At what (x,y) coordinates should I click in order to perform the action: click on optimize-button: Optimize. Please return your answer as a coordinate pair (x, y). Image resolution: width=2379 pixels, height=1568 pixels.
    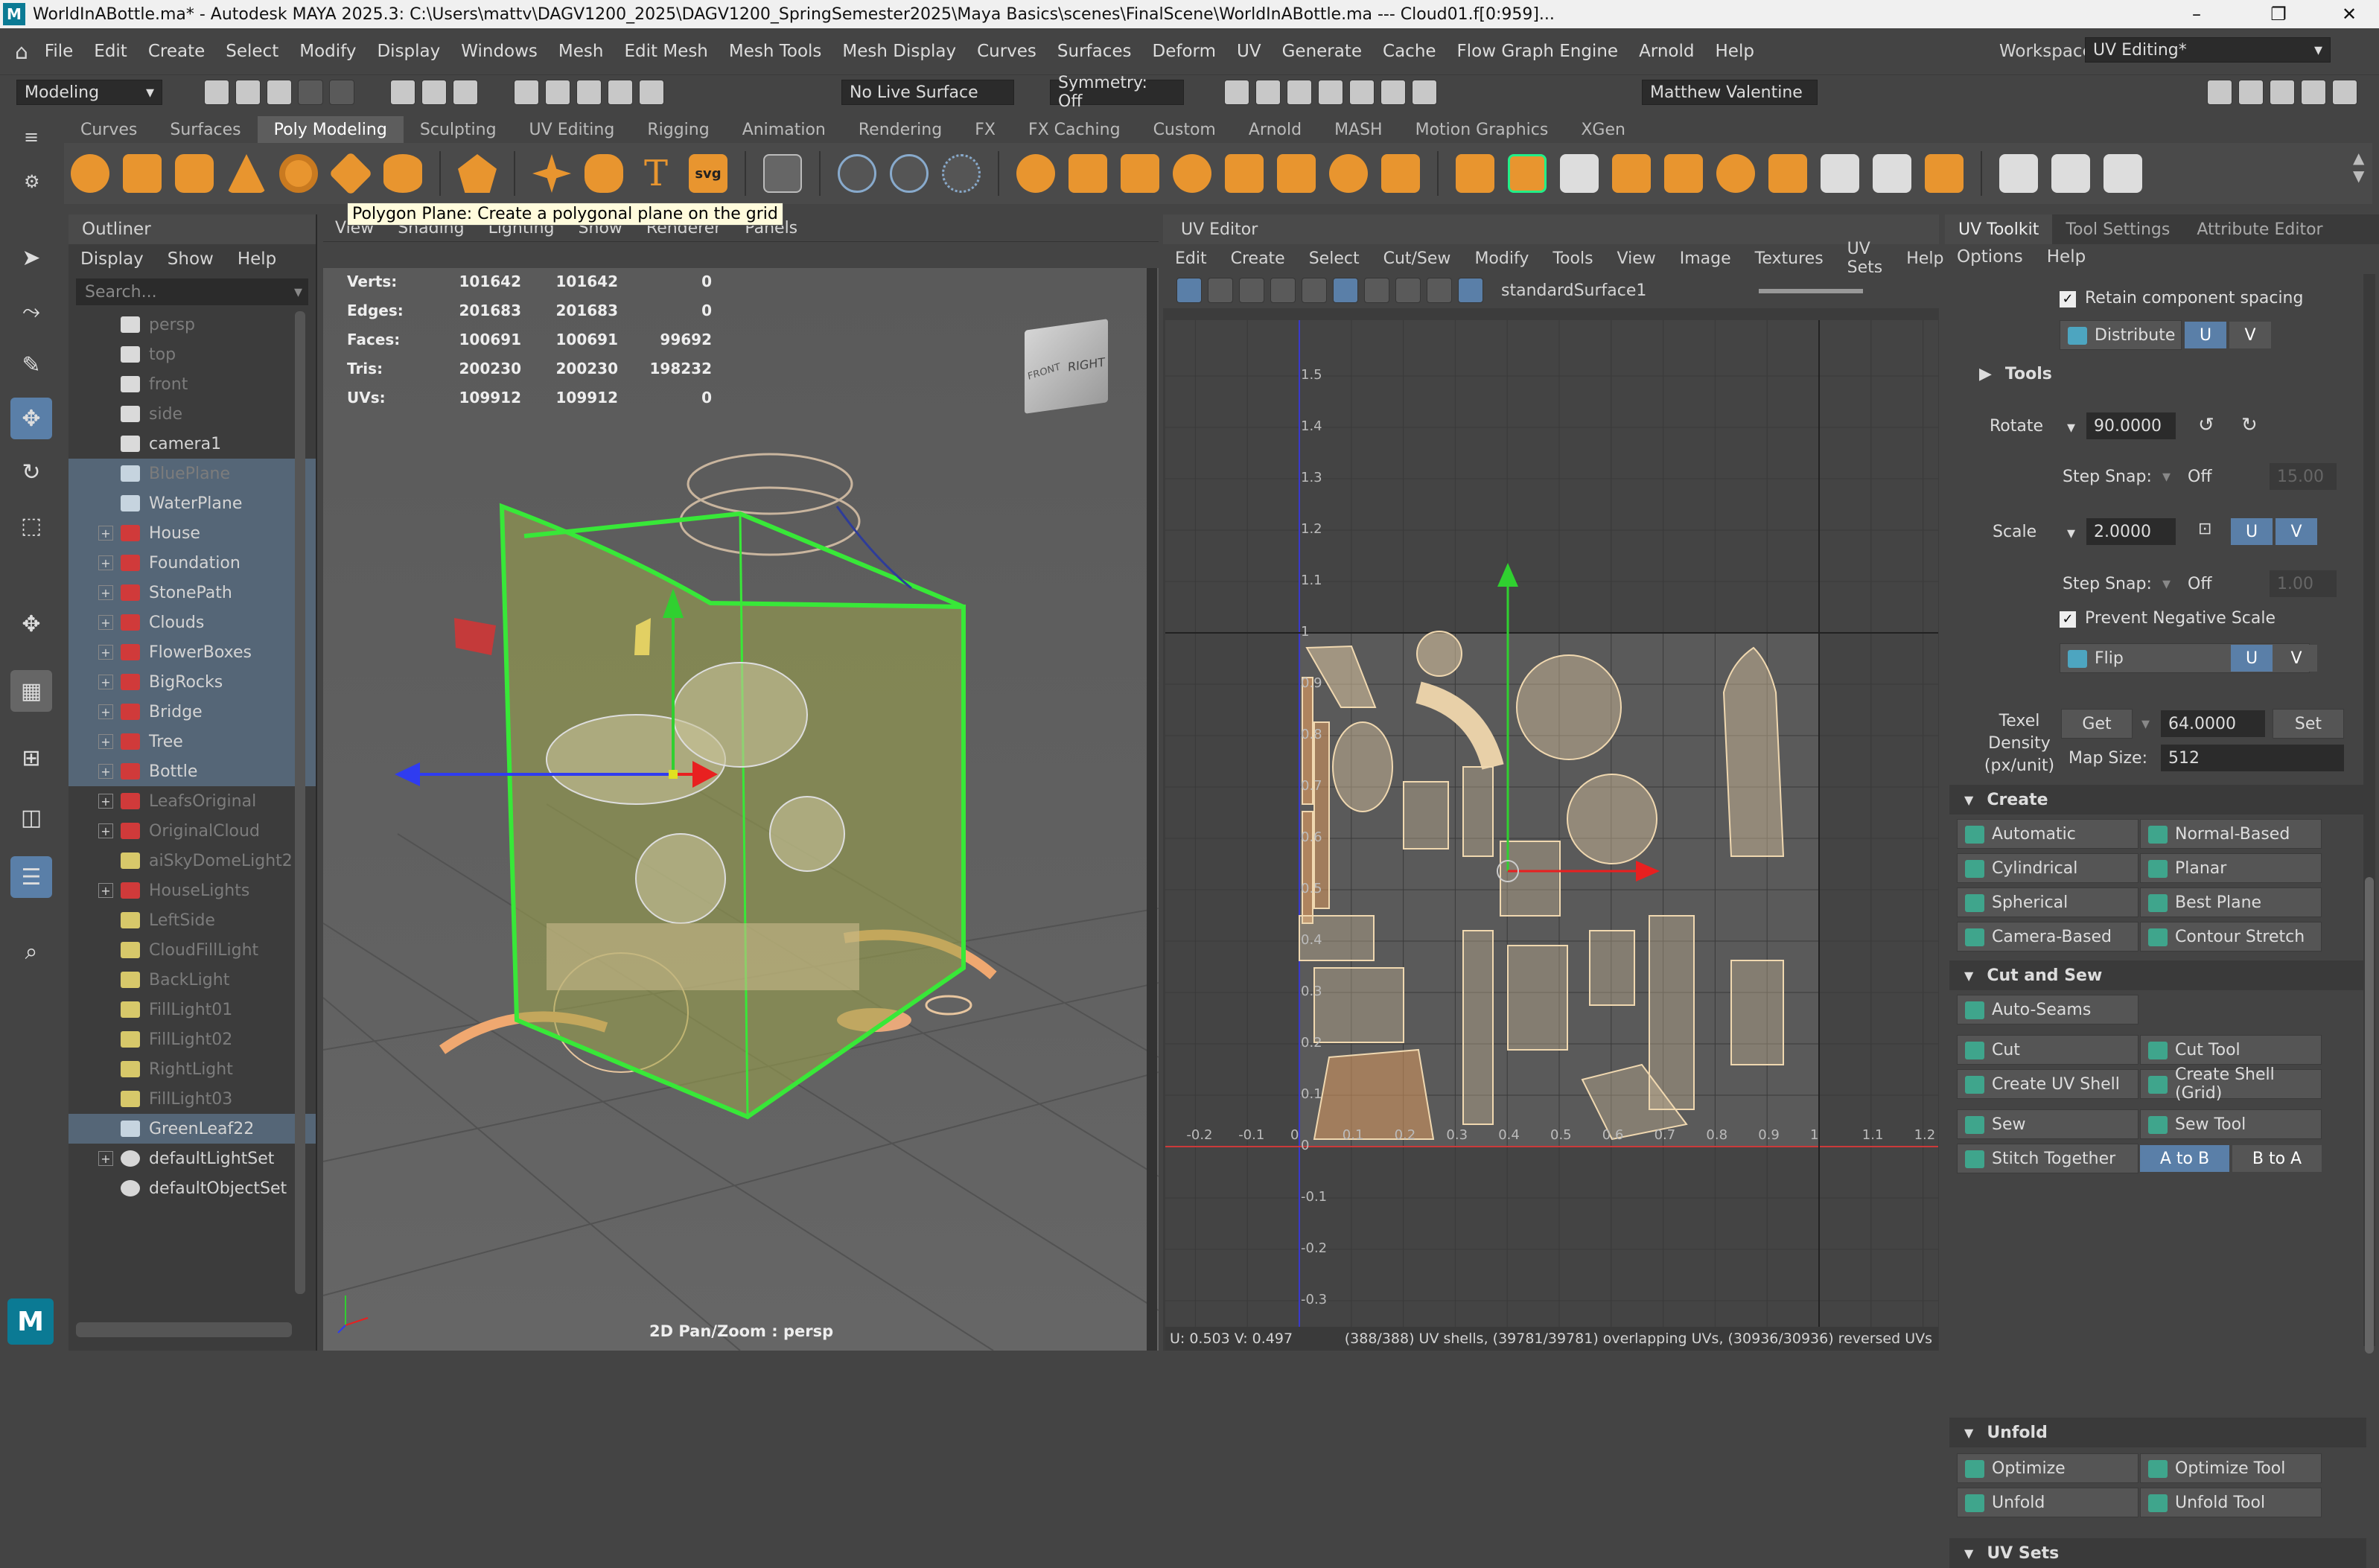
    Looking at the image, I should click on (2047, 1468).